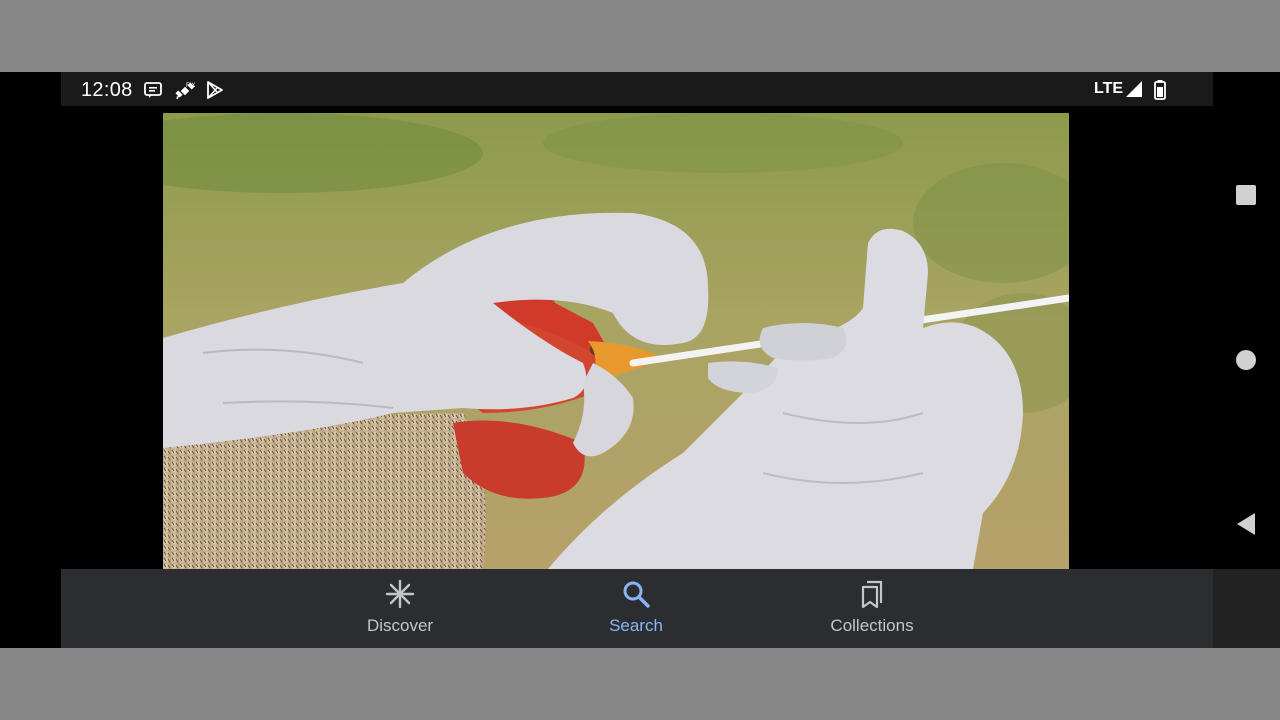  I want to click on tab-collections-label: Collections, so click(872, 625).